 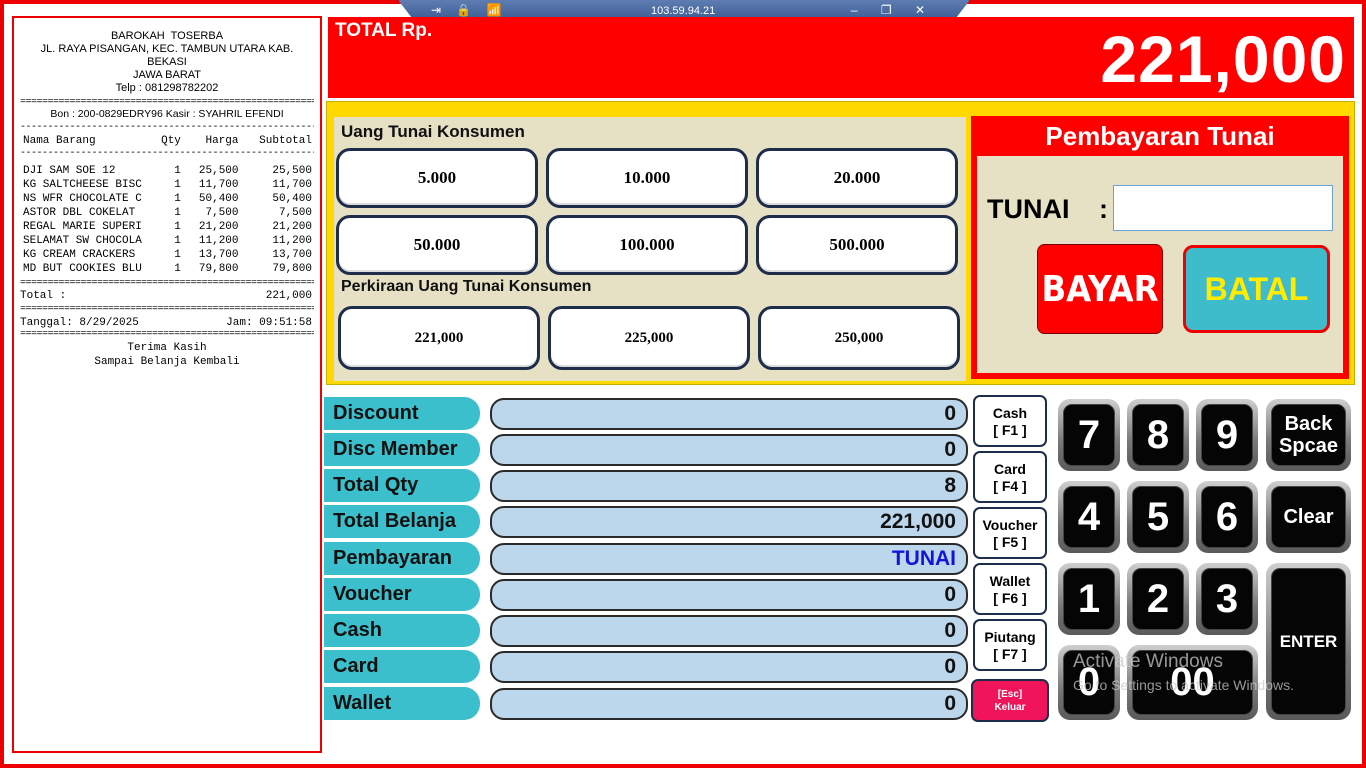 I want to click on key-face: Back Spcae, so click(x=1308, y=435).